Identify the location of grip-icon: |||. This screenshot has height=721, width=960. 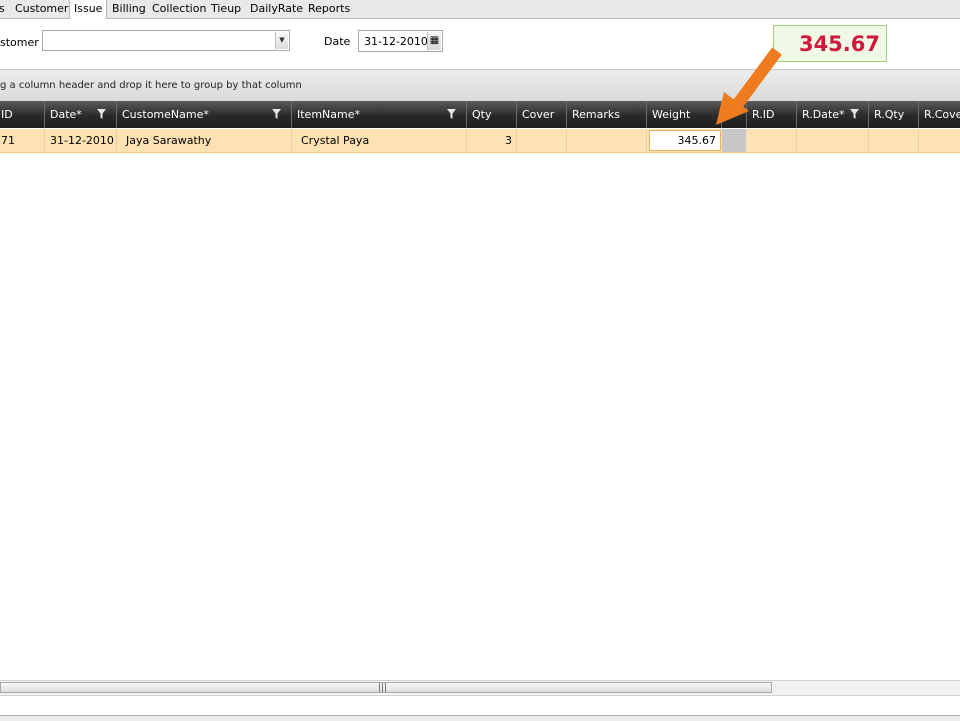
(383, 688).